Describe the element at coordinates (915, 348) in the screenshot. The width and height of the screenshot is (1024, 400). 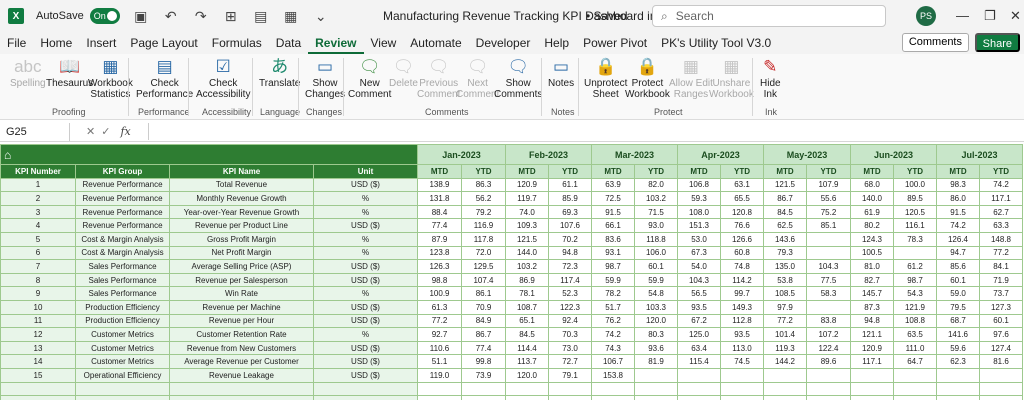
I see `value-cell: 111.0` at that location.